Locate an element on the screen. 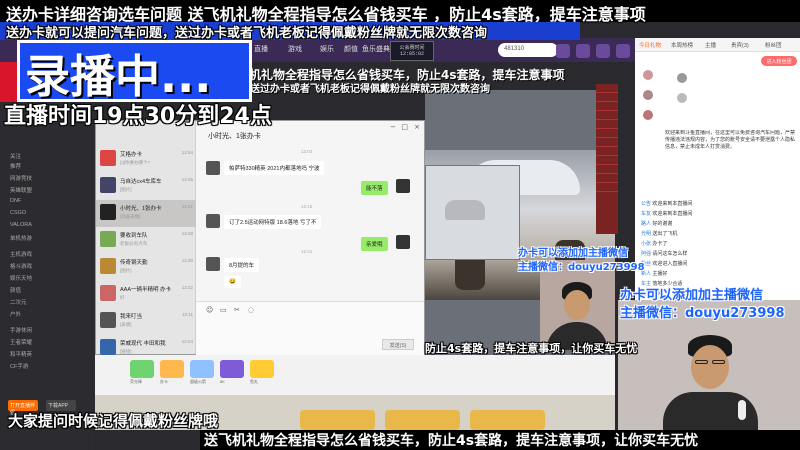 This screenshot has width=800, height=450. nav-beauty: 颜值 is located at coordinates (351, 49).